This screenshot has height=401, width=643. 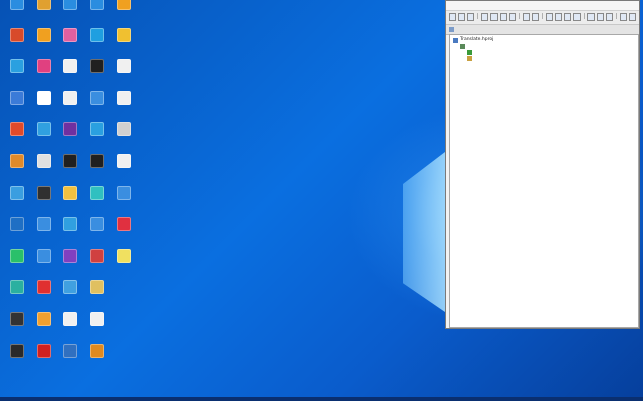 I want to click on tree-node-my-project, so click(x=463, y=46).